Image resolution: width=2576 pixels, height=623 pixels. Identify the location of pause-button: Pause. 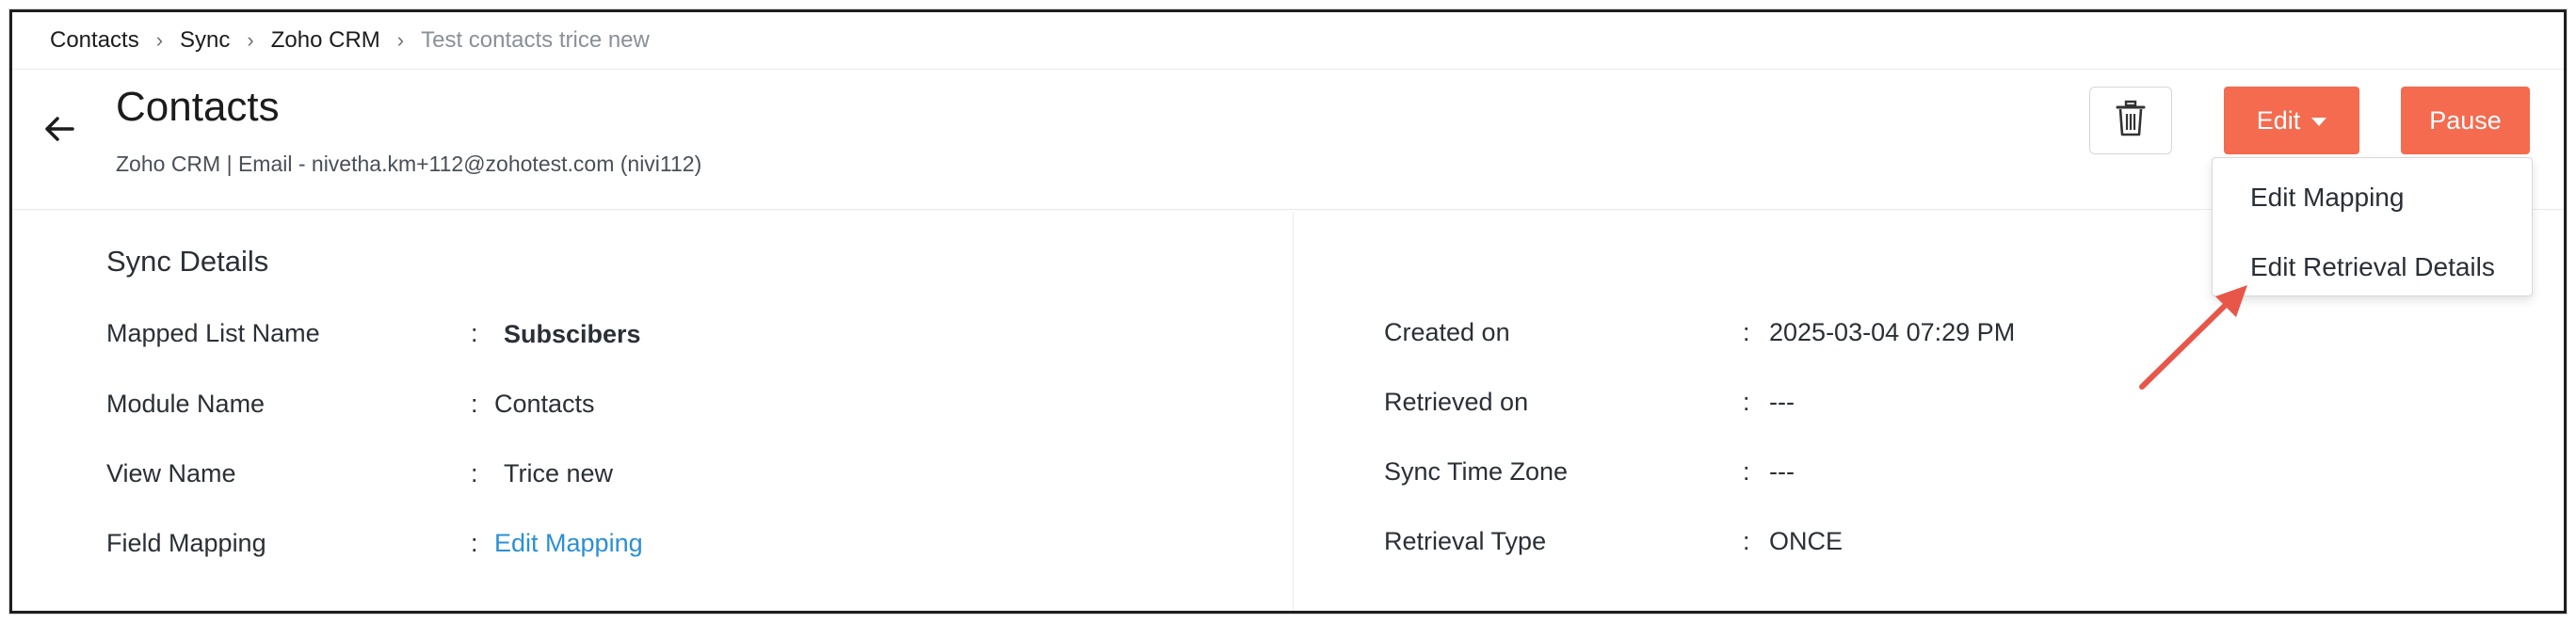
(2465, 121).